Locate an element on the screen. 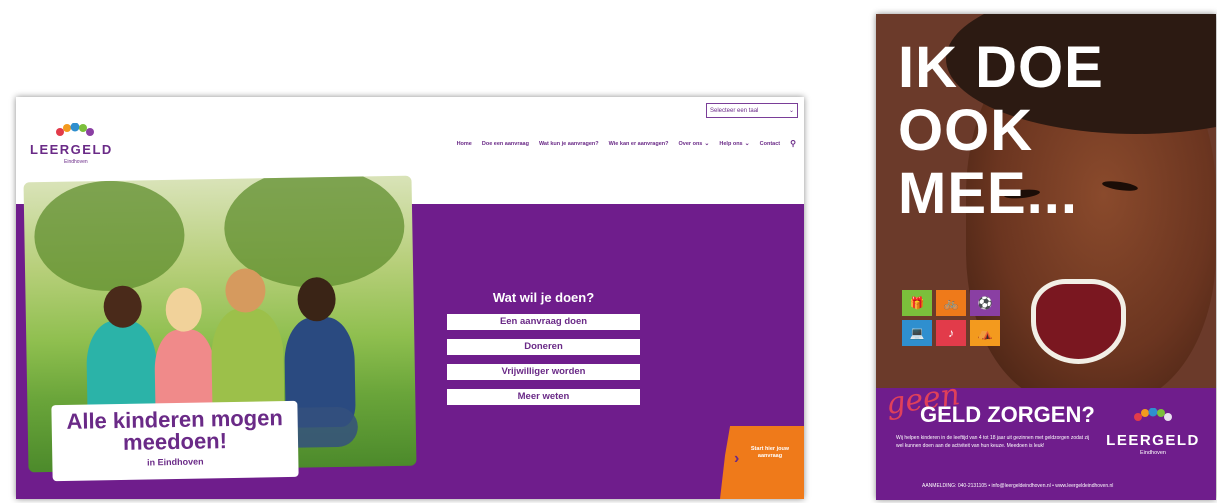  nav-label: Wie kan er aanvragen? is located at coordinates (638, 143).